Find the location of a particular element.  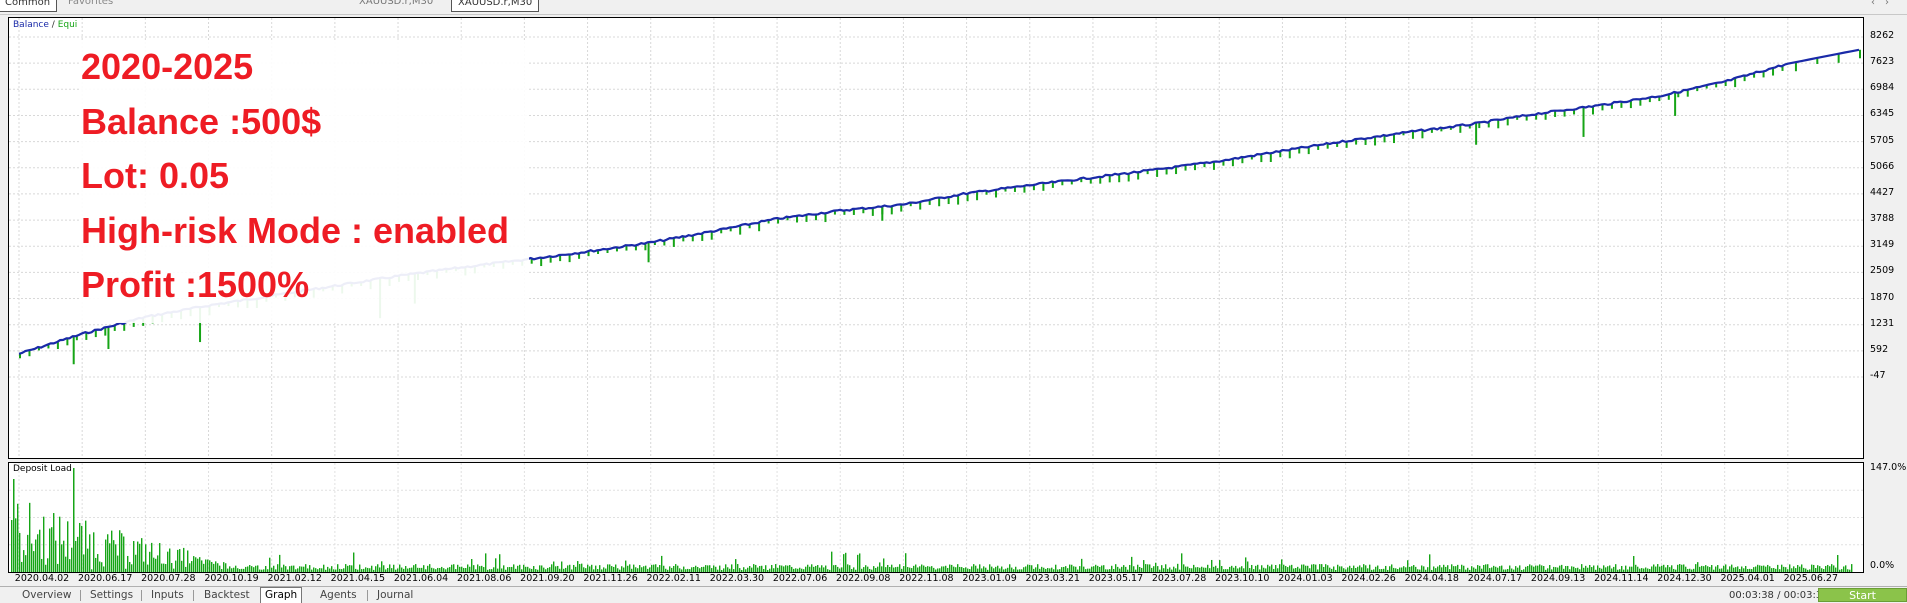

tab-agents: Agents is located at coordinates (338, 595).